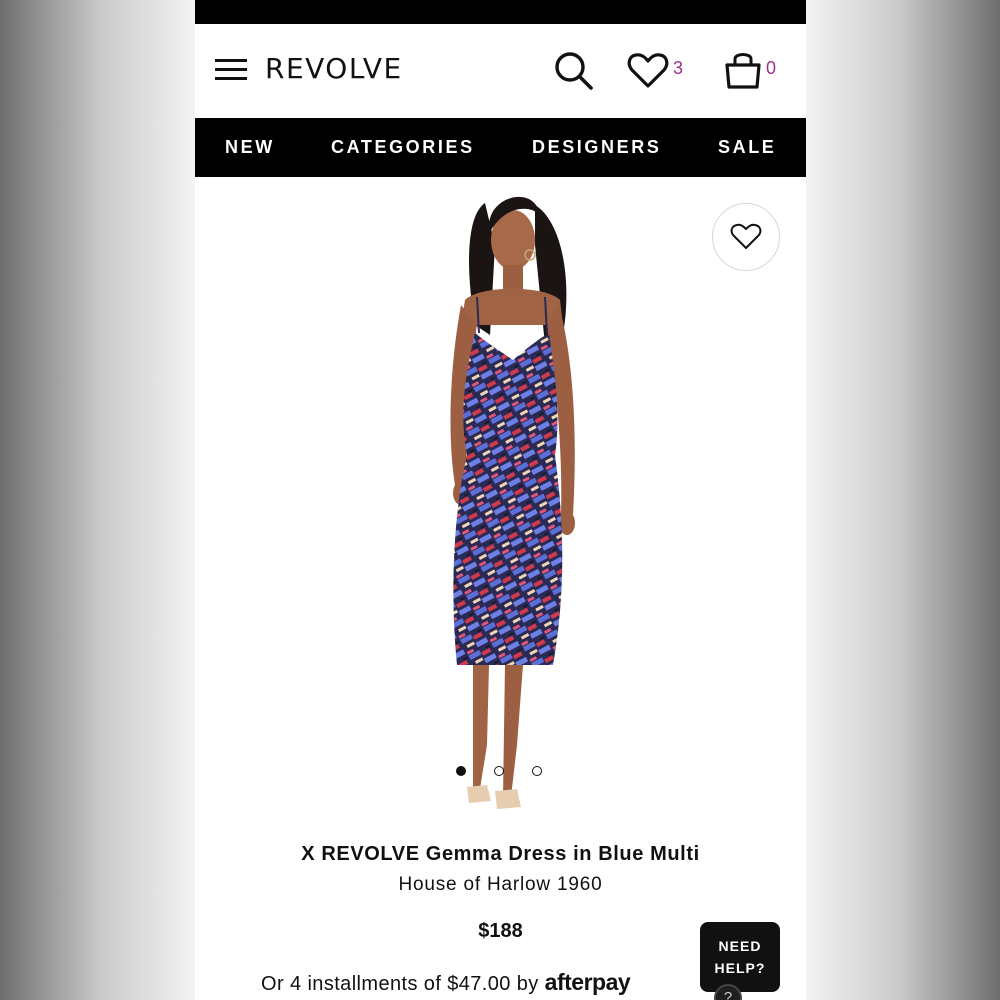  Describe the element at coordinates (743, 69) in the screenshot. I see `shopping-bag-icon` at that location.